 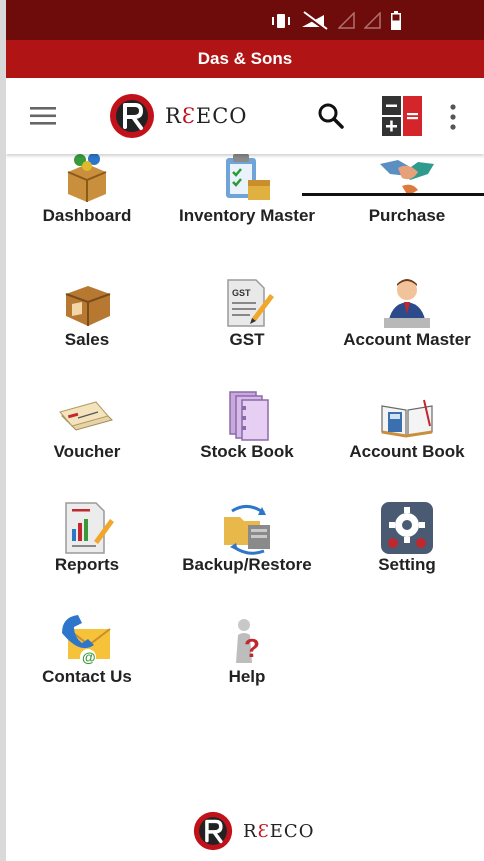 What do you see at coordinates (407, 528) in the screenshot?
I see `settings-gear-icon` at bounding box center [407, 528].